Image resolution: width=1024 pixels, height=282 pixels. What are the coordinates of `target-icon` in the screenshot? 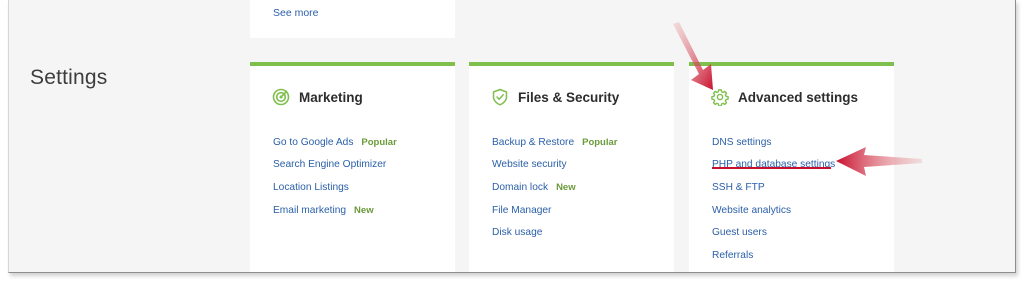 It's located at (281, 97).